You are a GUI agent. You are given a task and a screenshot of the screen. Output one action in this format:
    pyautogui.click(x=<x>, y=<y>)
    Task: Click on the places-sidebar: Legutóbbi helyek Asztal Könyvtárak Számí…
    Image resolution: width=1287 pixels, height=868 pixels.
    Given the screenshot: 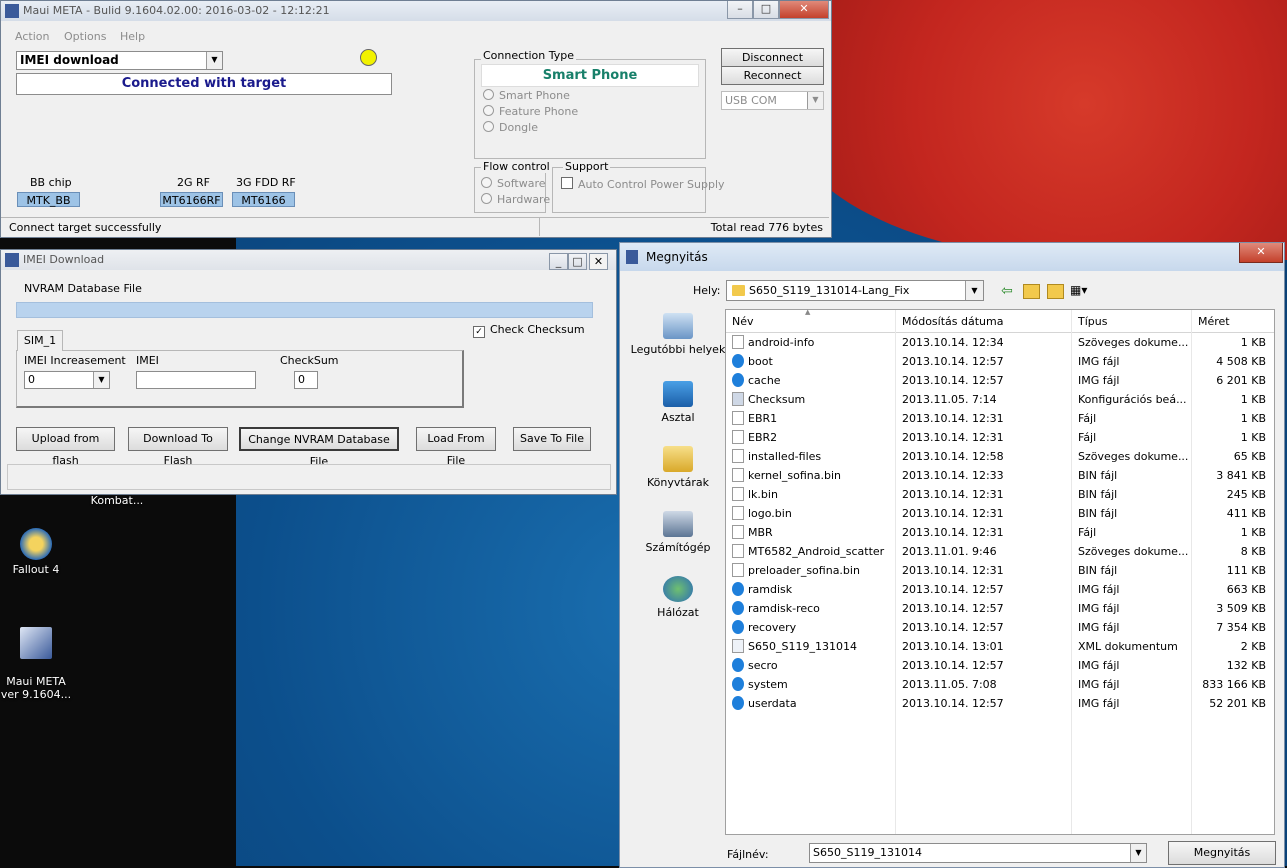 What is the action you would take?
    pyautogui.click(x=676, y=583)
    